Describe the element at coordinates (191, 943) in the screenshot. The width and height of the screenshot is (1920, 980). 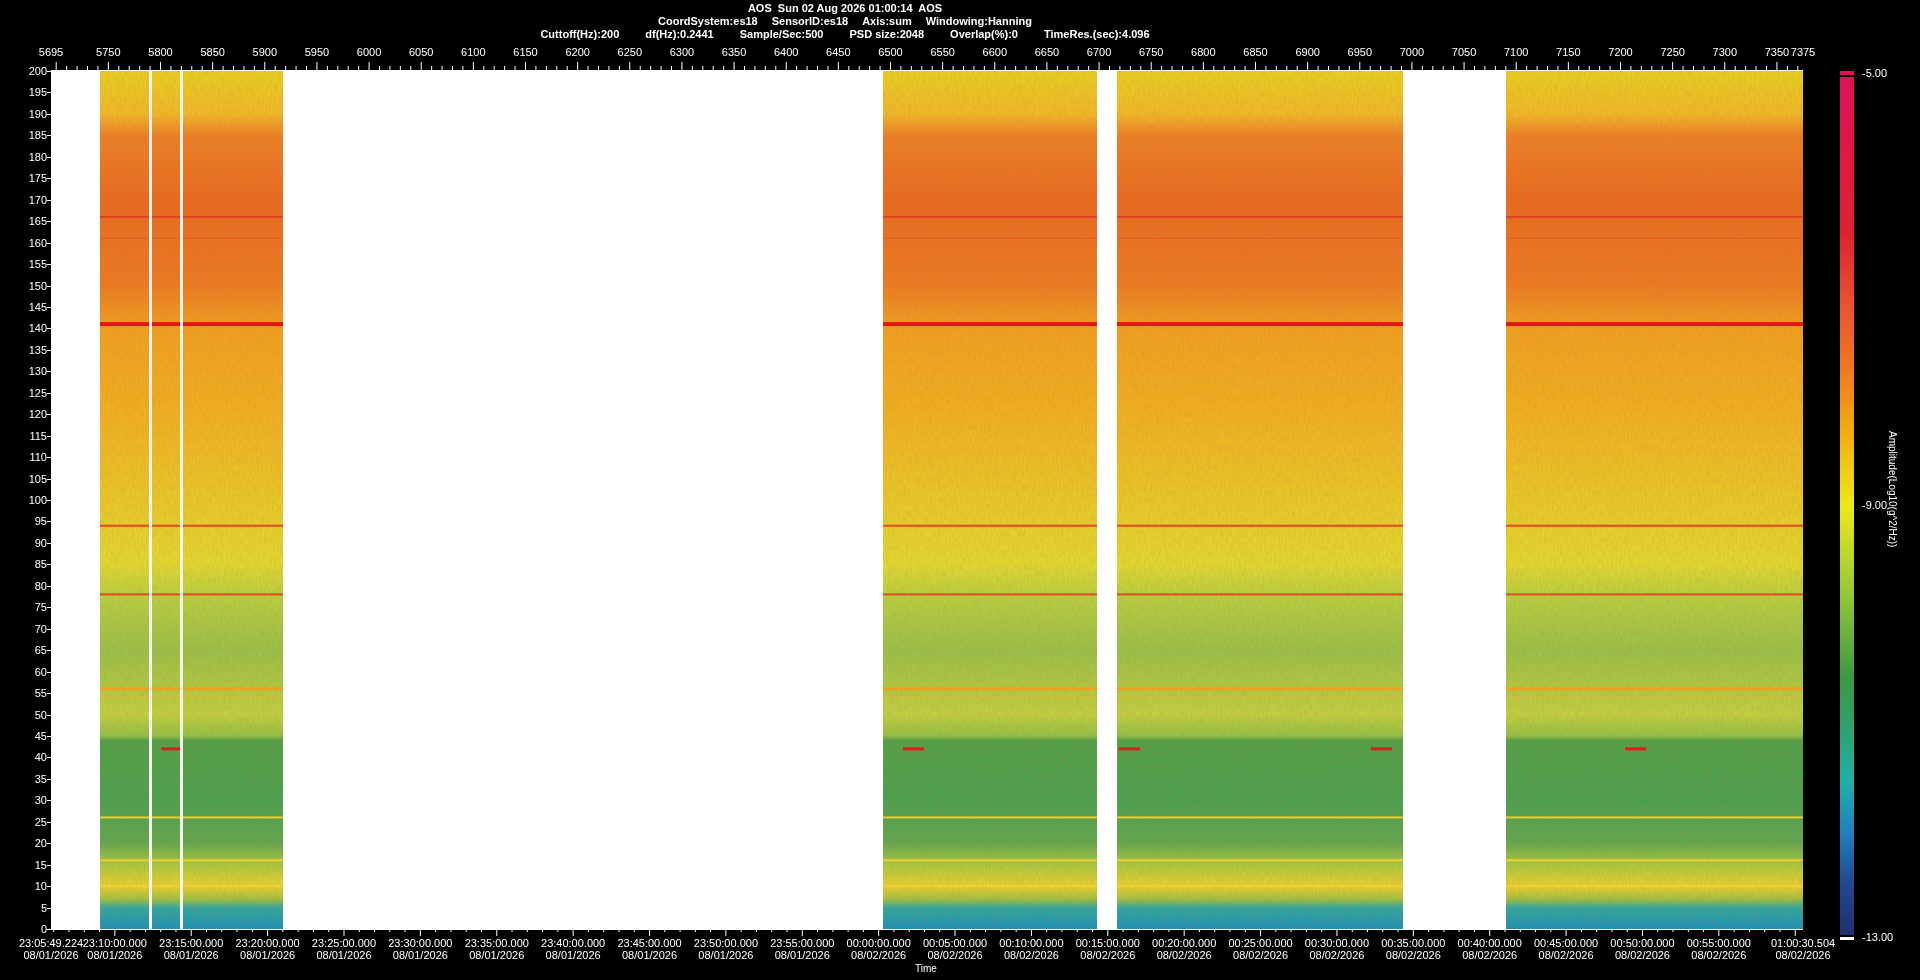
I see `time-label: 23:15:00.000` at that location.